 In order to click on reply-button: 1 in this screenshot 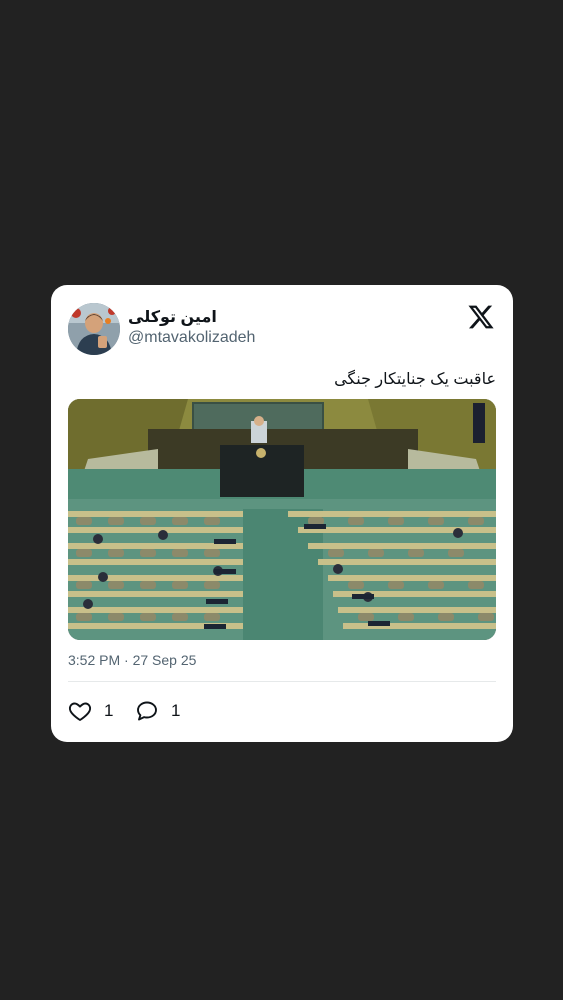, I will do `click(157, 711)`.